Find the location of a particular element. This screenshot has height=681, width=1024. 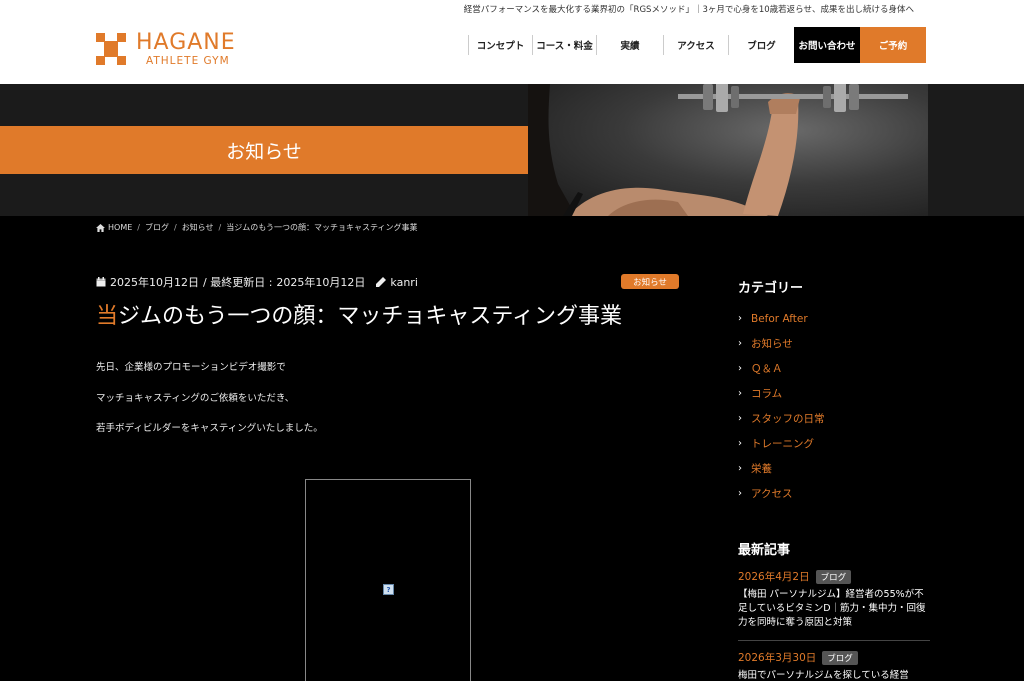

pencil-icon is located at coordinates (381, 282).